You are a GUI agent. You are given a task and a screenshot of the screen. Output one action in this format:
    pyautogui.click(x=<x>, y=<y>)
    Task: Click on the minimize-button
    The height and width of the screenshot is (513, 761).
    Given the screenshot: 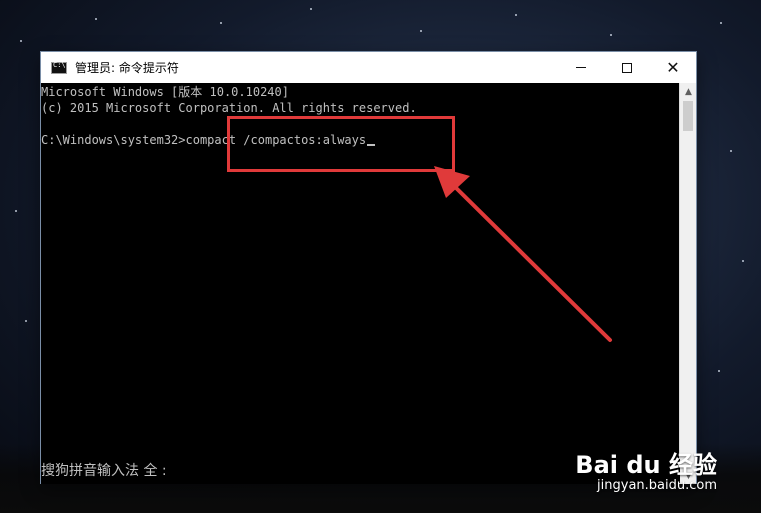 What is the action you would take?
    pyautogui.click(x=581, y=67)
    